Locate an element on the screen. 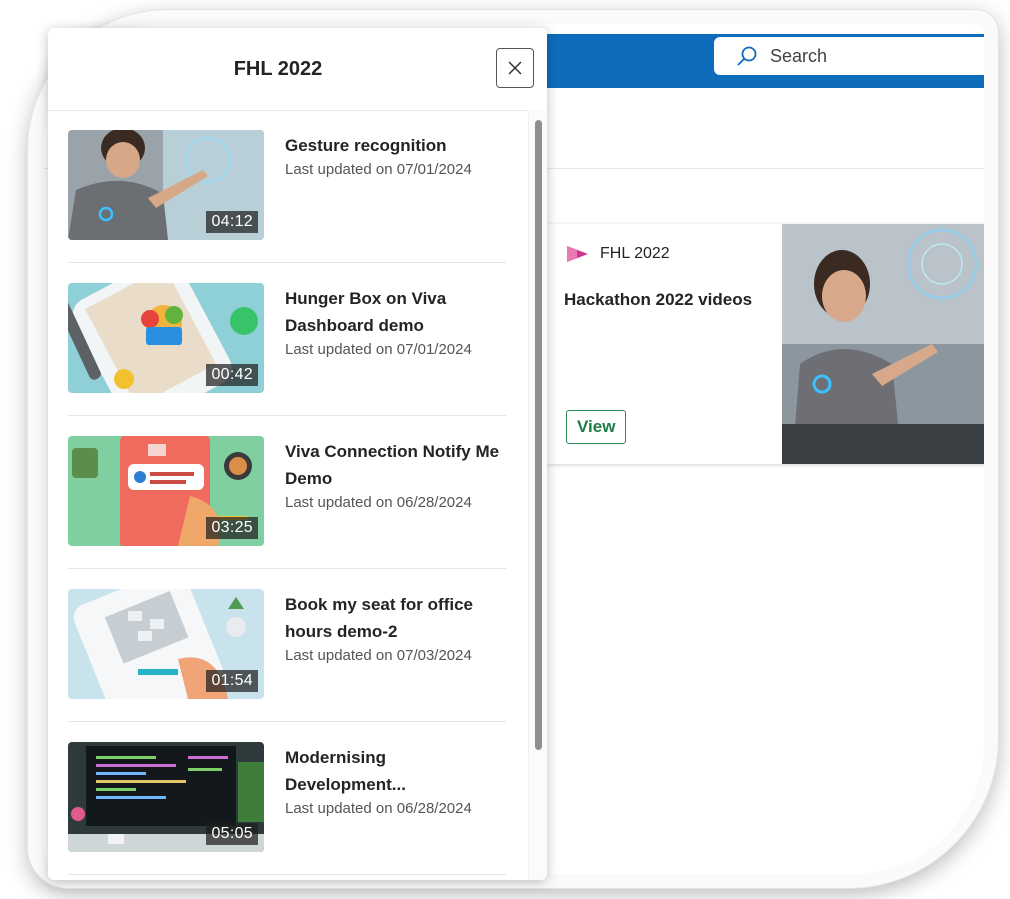 This screenshot has width=1010, height=899. video-thumbnail: 01:54 is located at coordinates (166, 644).